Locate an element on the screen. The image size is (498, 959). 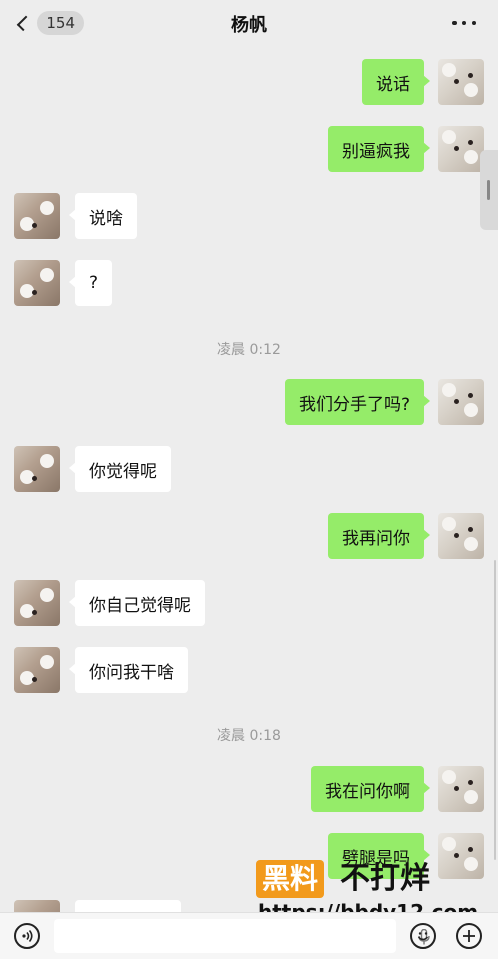
timestamp: 凌晨 0:18 is located at coordinates (249, 736).